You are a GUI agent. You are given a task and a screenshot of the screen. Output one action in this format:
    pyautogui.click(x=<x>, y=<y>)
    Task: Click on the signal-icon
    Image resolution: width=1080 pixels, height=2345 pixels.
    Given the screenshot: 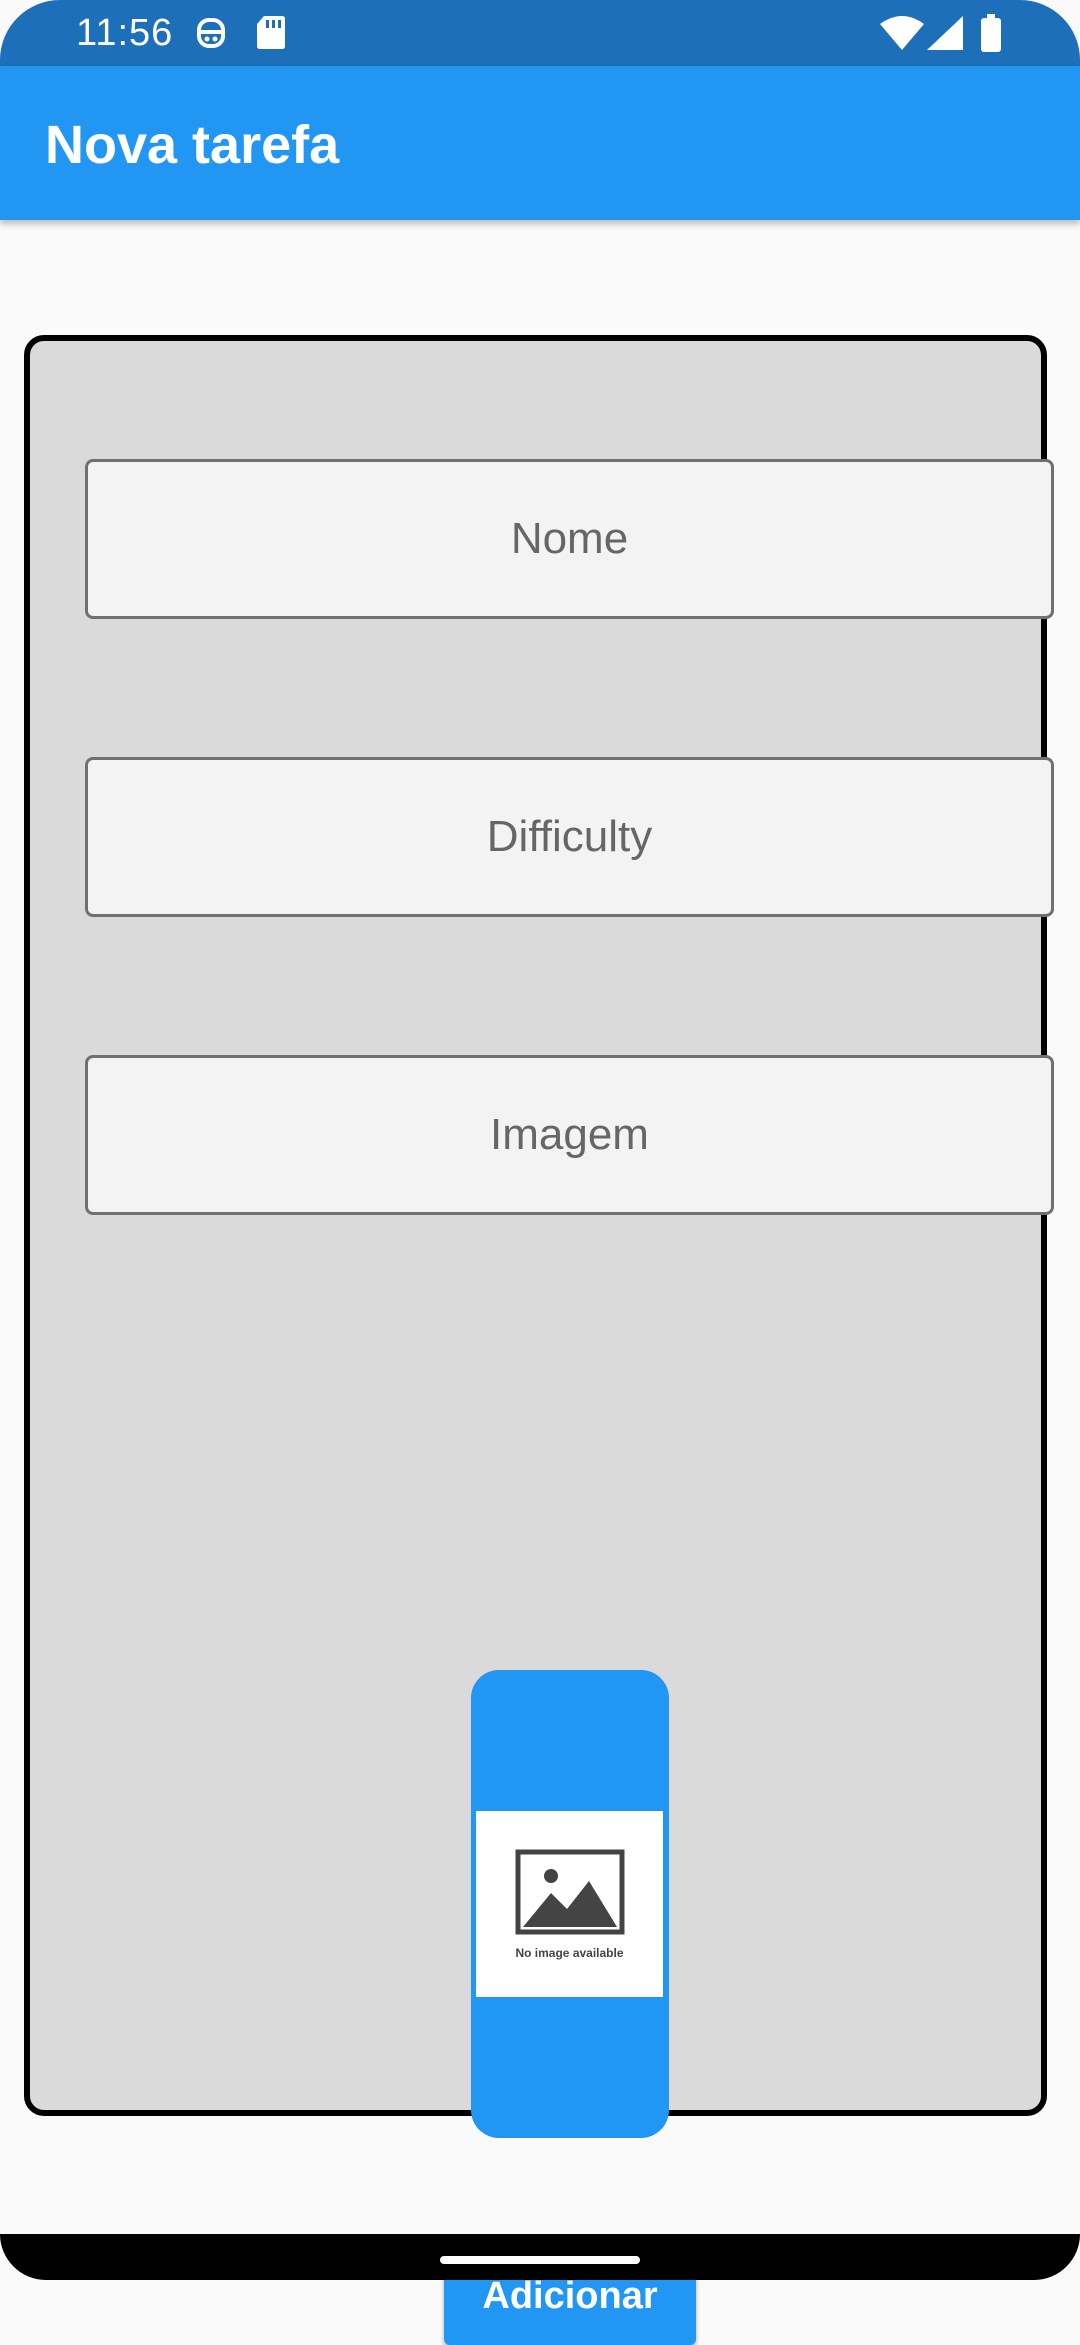 What is the action you would take?
    pyautogui.click(x=945, y=35)
    